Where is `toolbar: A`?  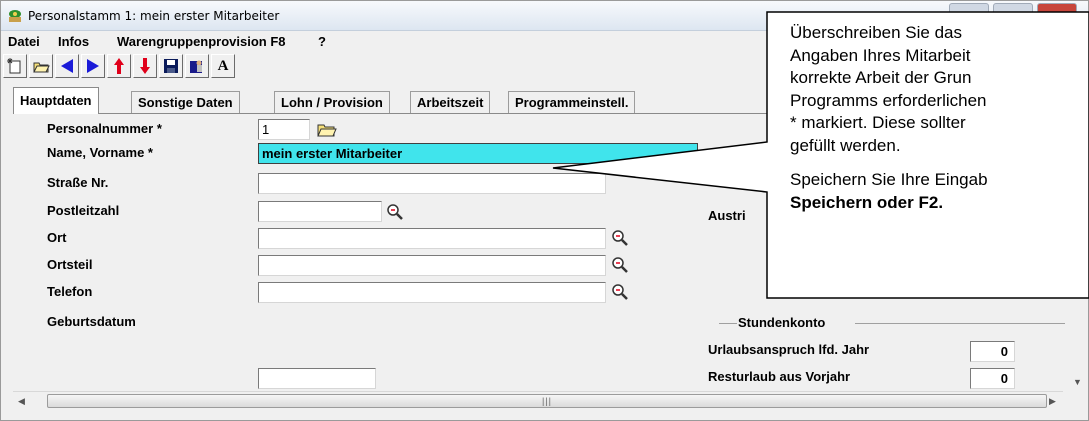 toolbar: A is located at coordinates (119, 67).